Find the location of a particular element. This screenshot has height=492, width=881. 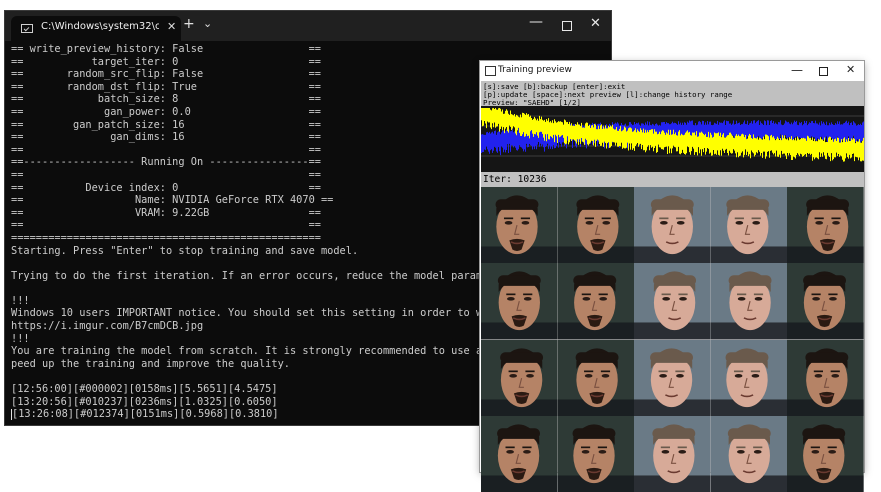

terminal-tab-title: C:\Windows\system32\cmd.e is located at coordinates (100, 26).